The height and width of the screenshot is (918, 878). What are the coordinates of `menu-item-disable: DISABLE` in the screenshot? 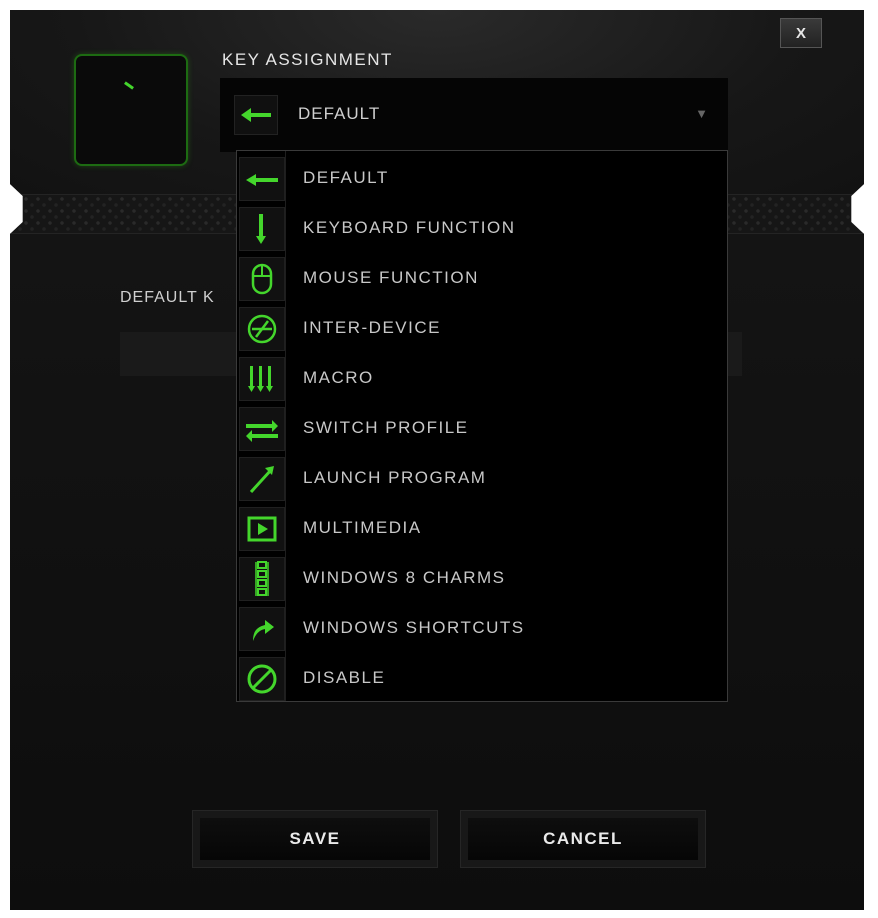 It's located at (482, 678).